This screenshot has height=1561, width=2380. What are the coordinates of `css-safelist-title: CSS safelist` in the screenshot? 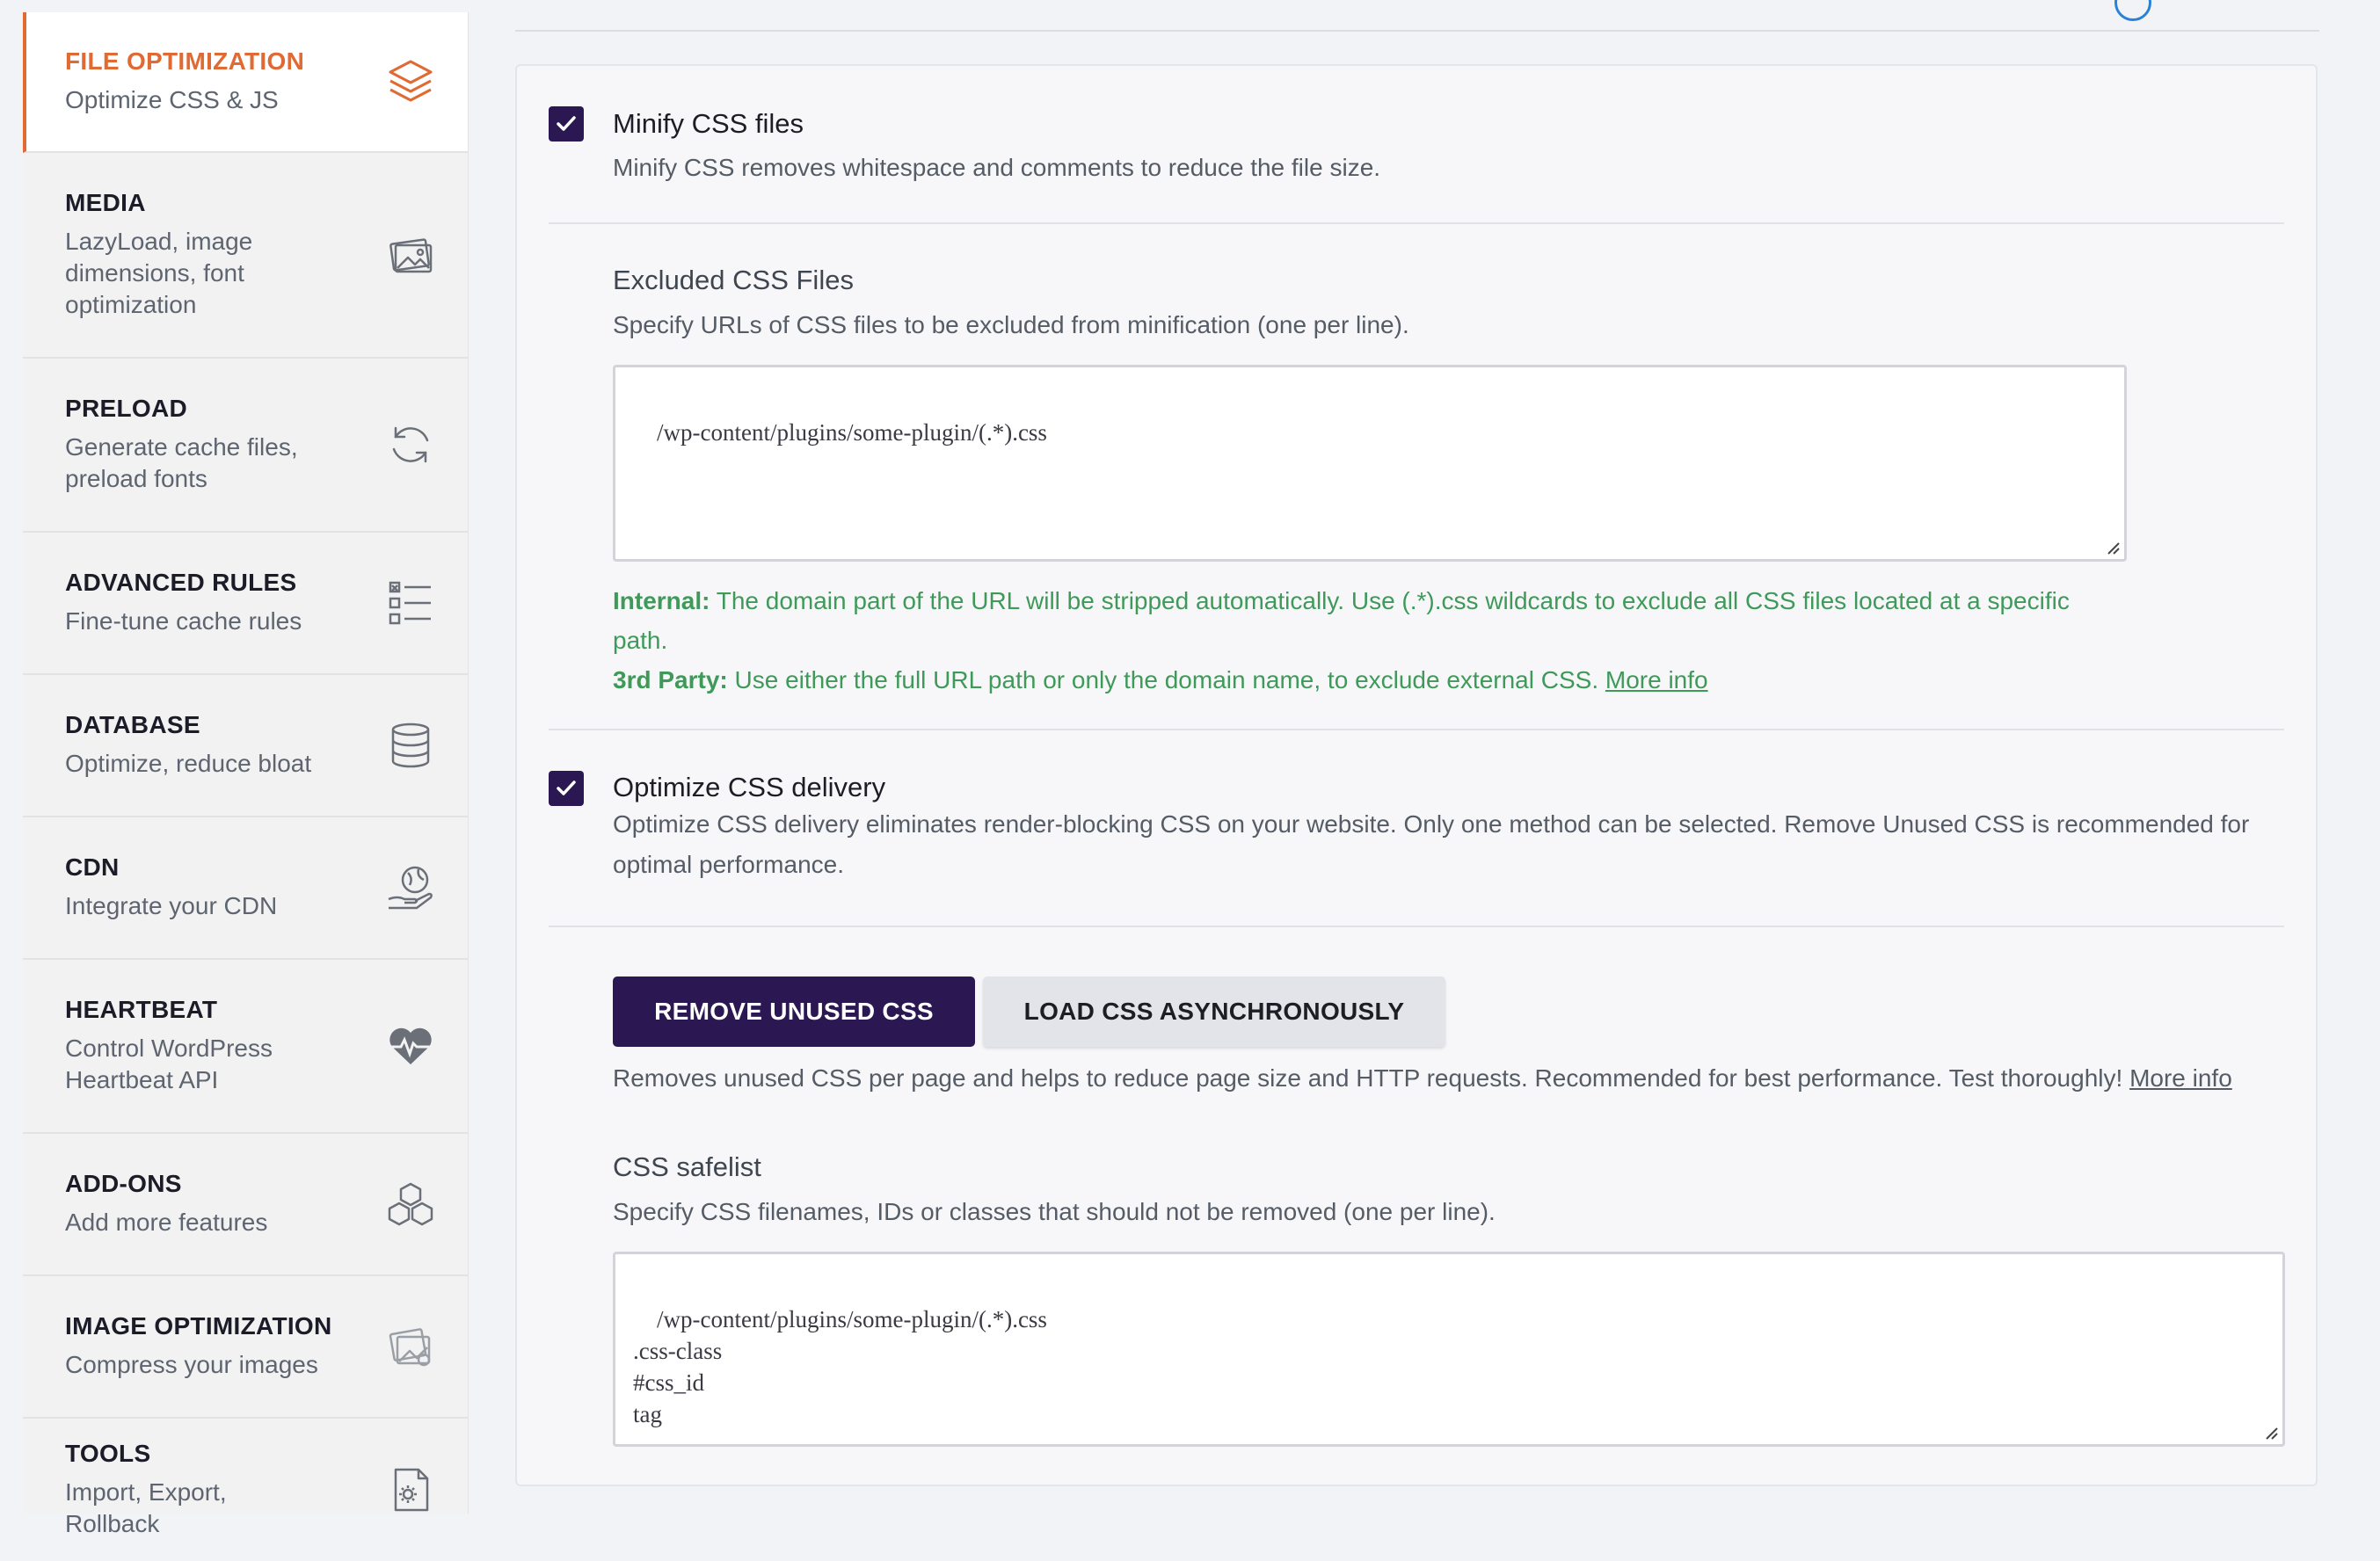 It's located at (687, 1166).